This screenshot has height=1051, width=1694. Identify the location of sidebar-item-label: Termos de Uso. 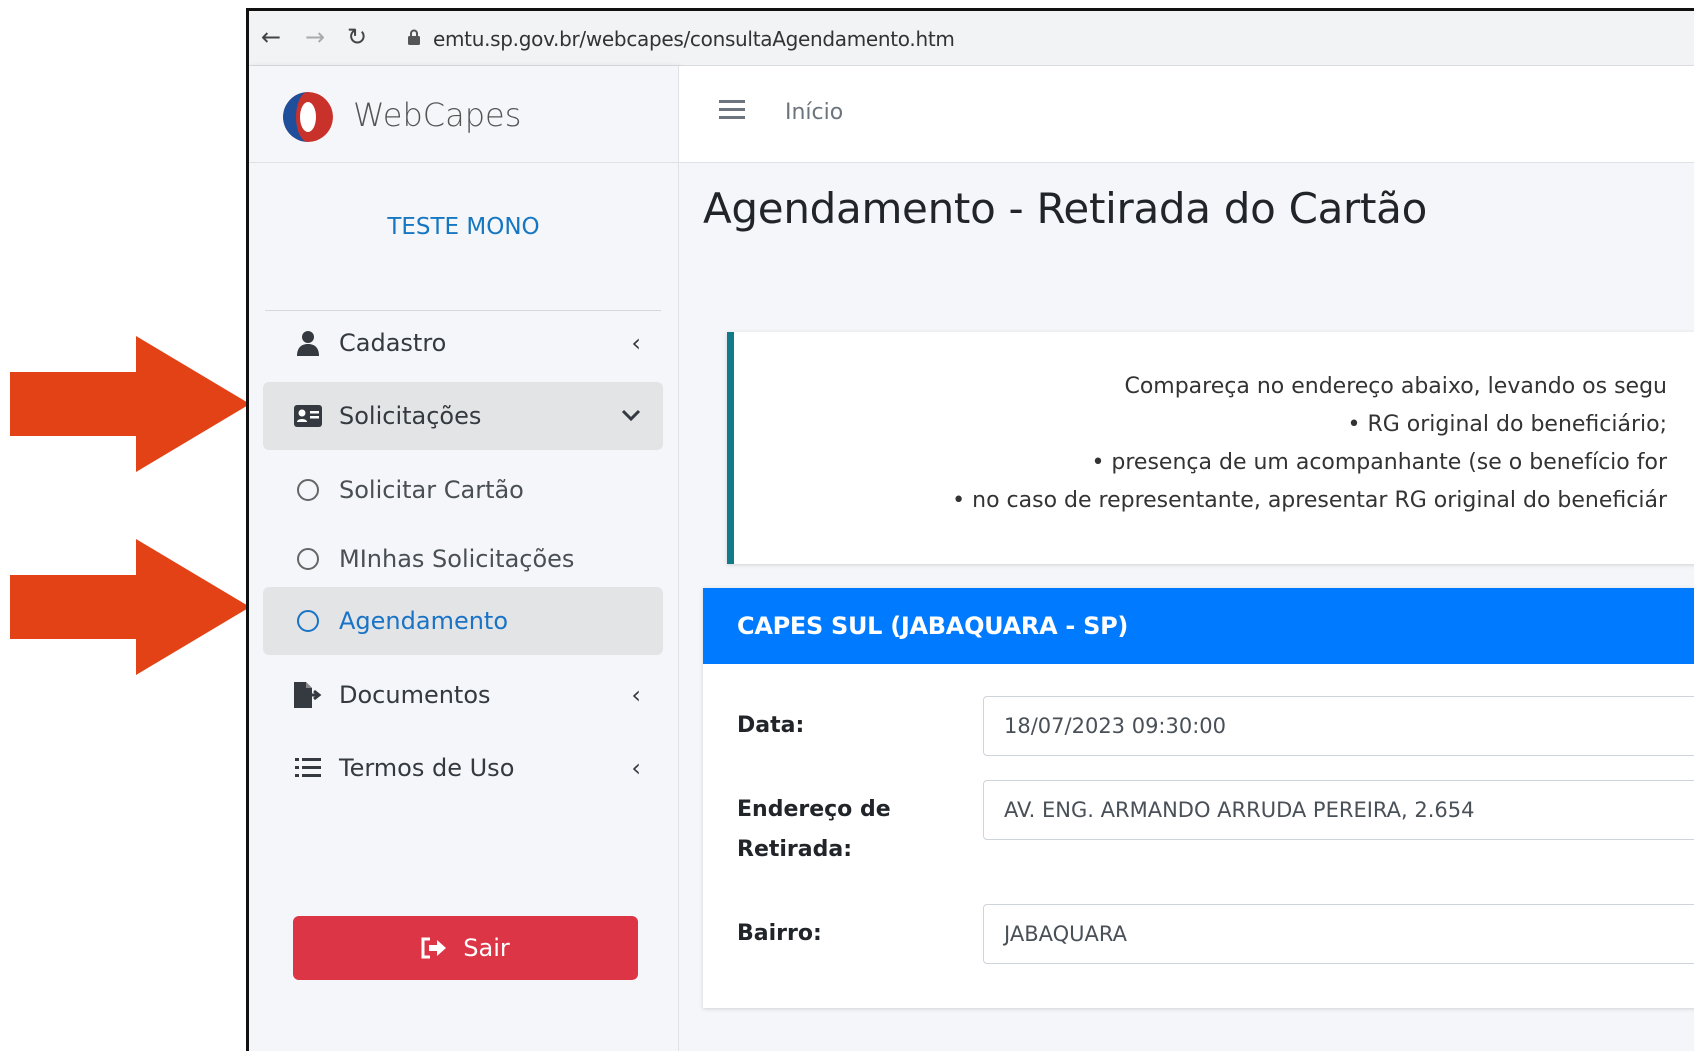
(427, 768).